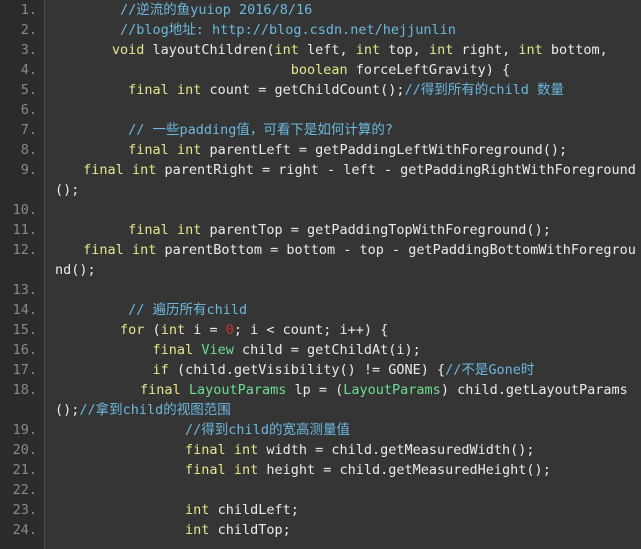 The image size is (641, 549). Describe the element at coordinates (209, 50) in the screenshot. I see `code-token-plain: layoutChildren(` at that location.